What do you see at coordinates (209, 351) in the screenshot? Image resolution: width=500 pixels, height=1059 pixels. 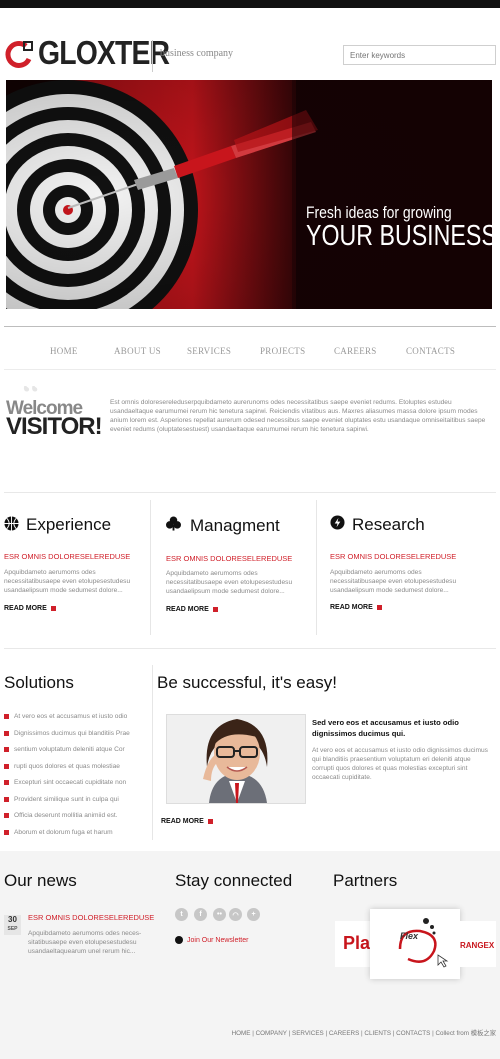 I see `nav-services: SERVICES` at bounding box center [209, 351].